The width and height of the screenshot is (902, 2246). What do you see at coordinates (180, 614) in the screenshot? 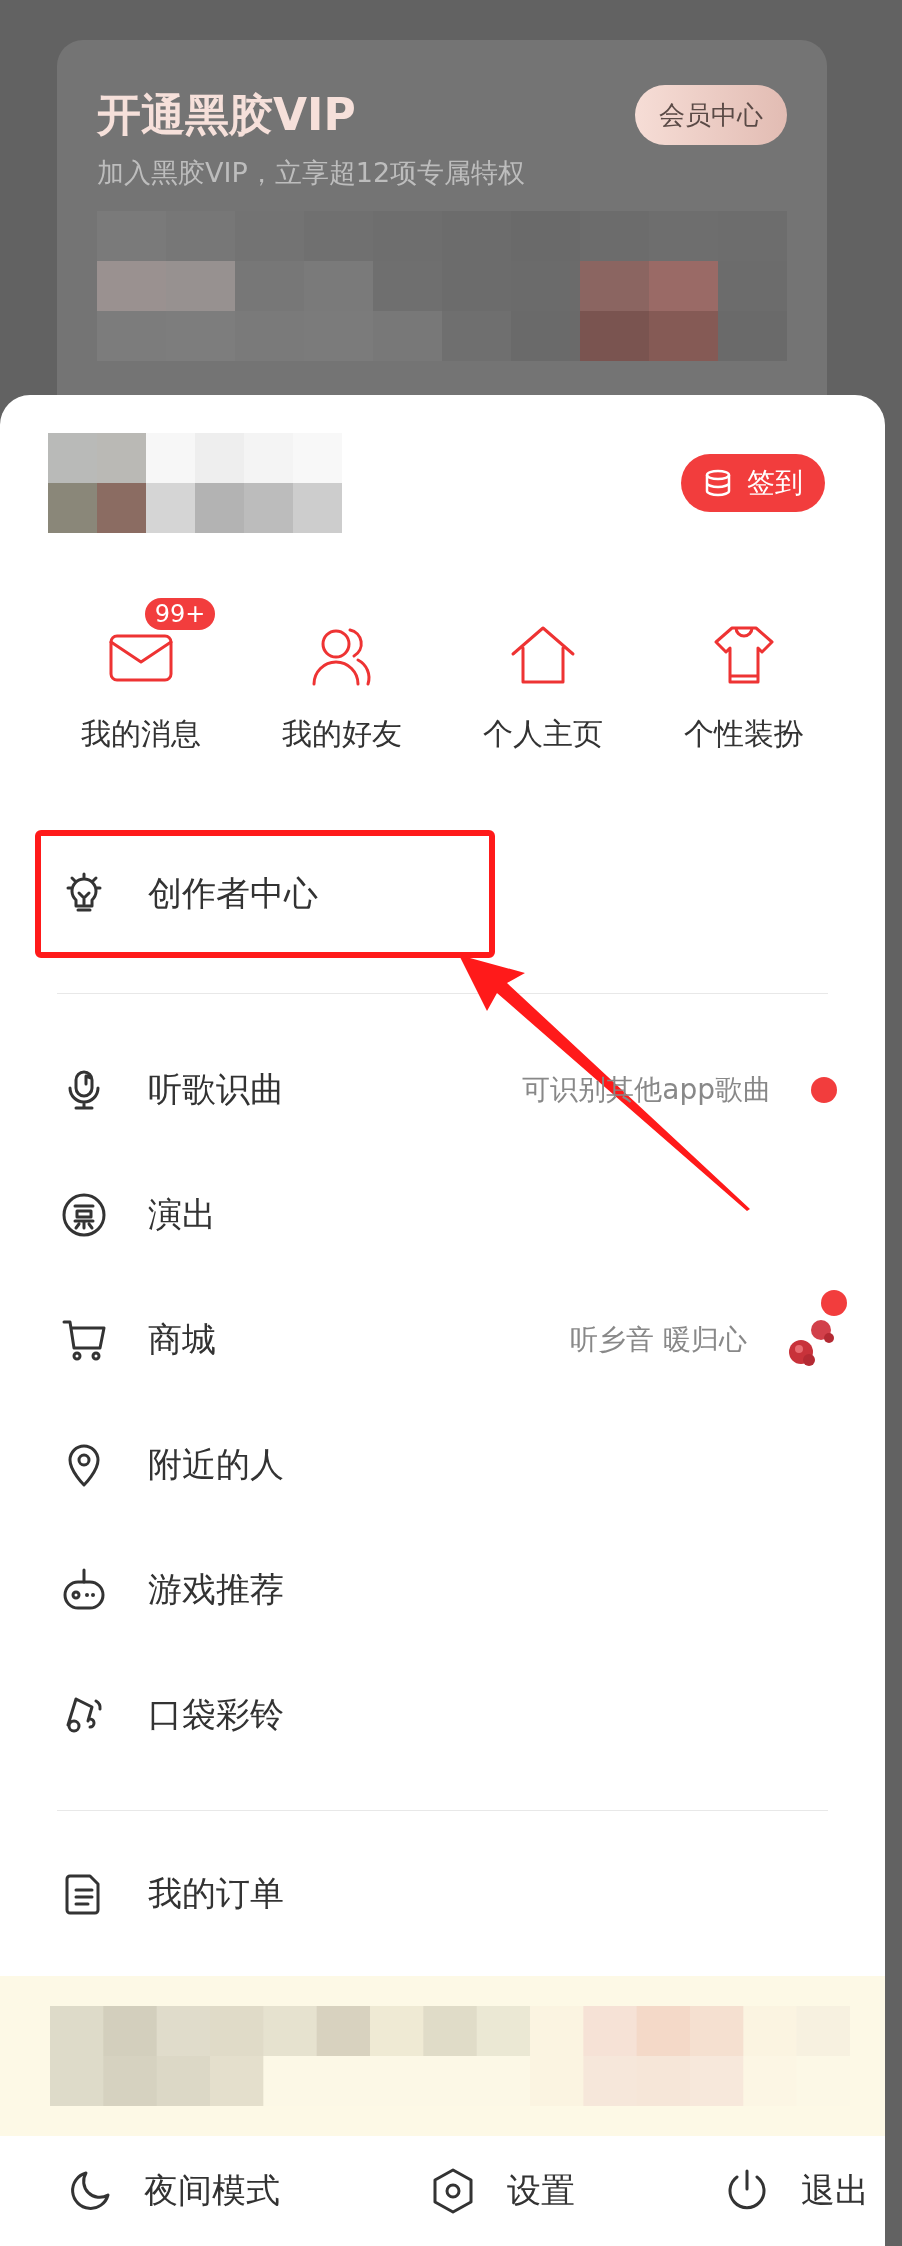
I see `unread-count-badge: 99+` at bounding box center [180, 614].